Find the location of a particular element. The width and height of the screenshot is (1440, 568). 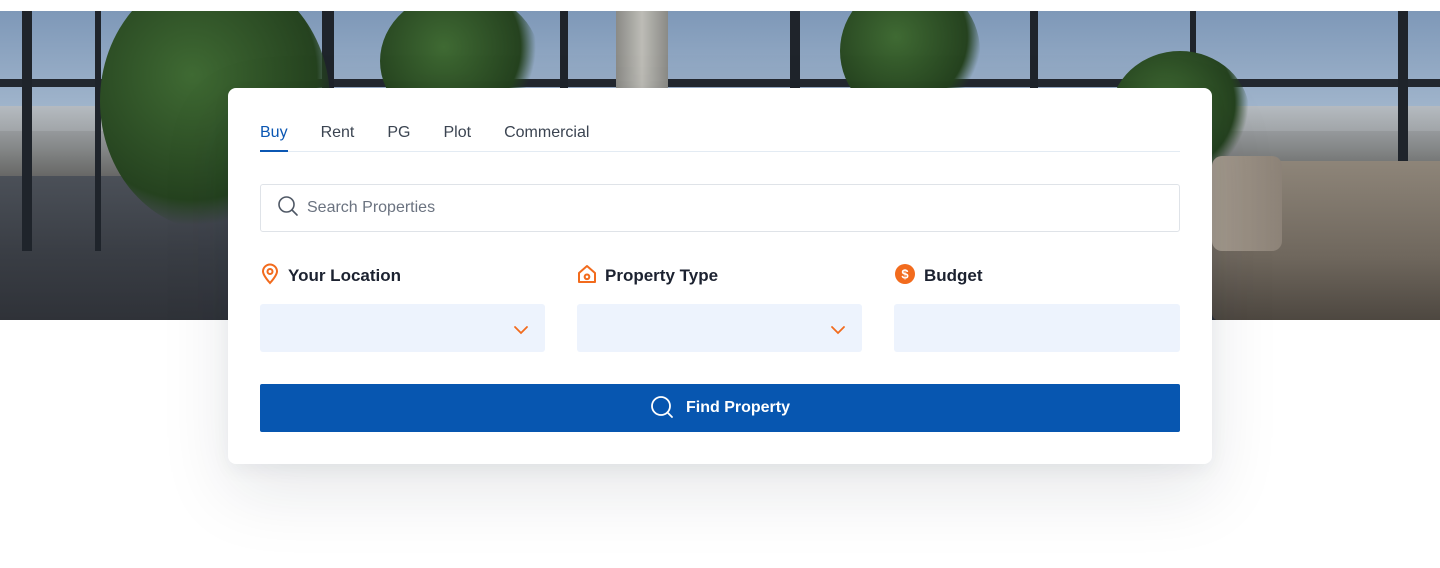

search-input is located at coordinates (737, 208).